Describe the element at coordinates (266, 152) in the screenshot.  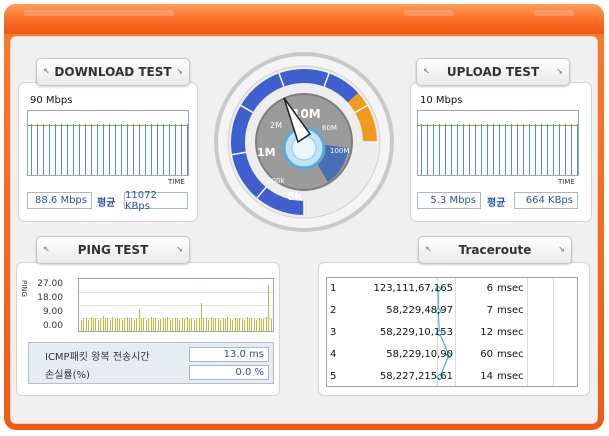
I see `gauge-label-1m: 1M` at that location.